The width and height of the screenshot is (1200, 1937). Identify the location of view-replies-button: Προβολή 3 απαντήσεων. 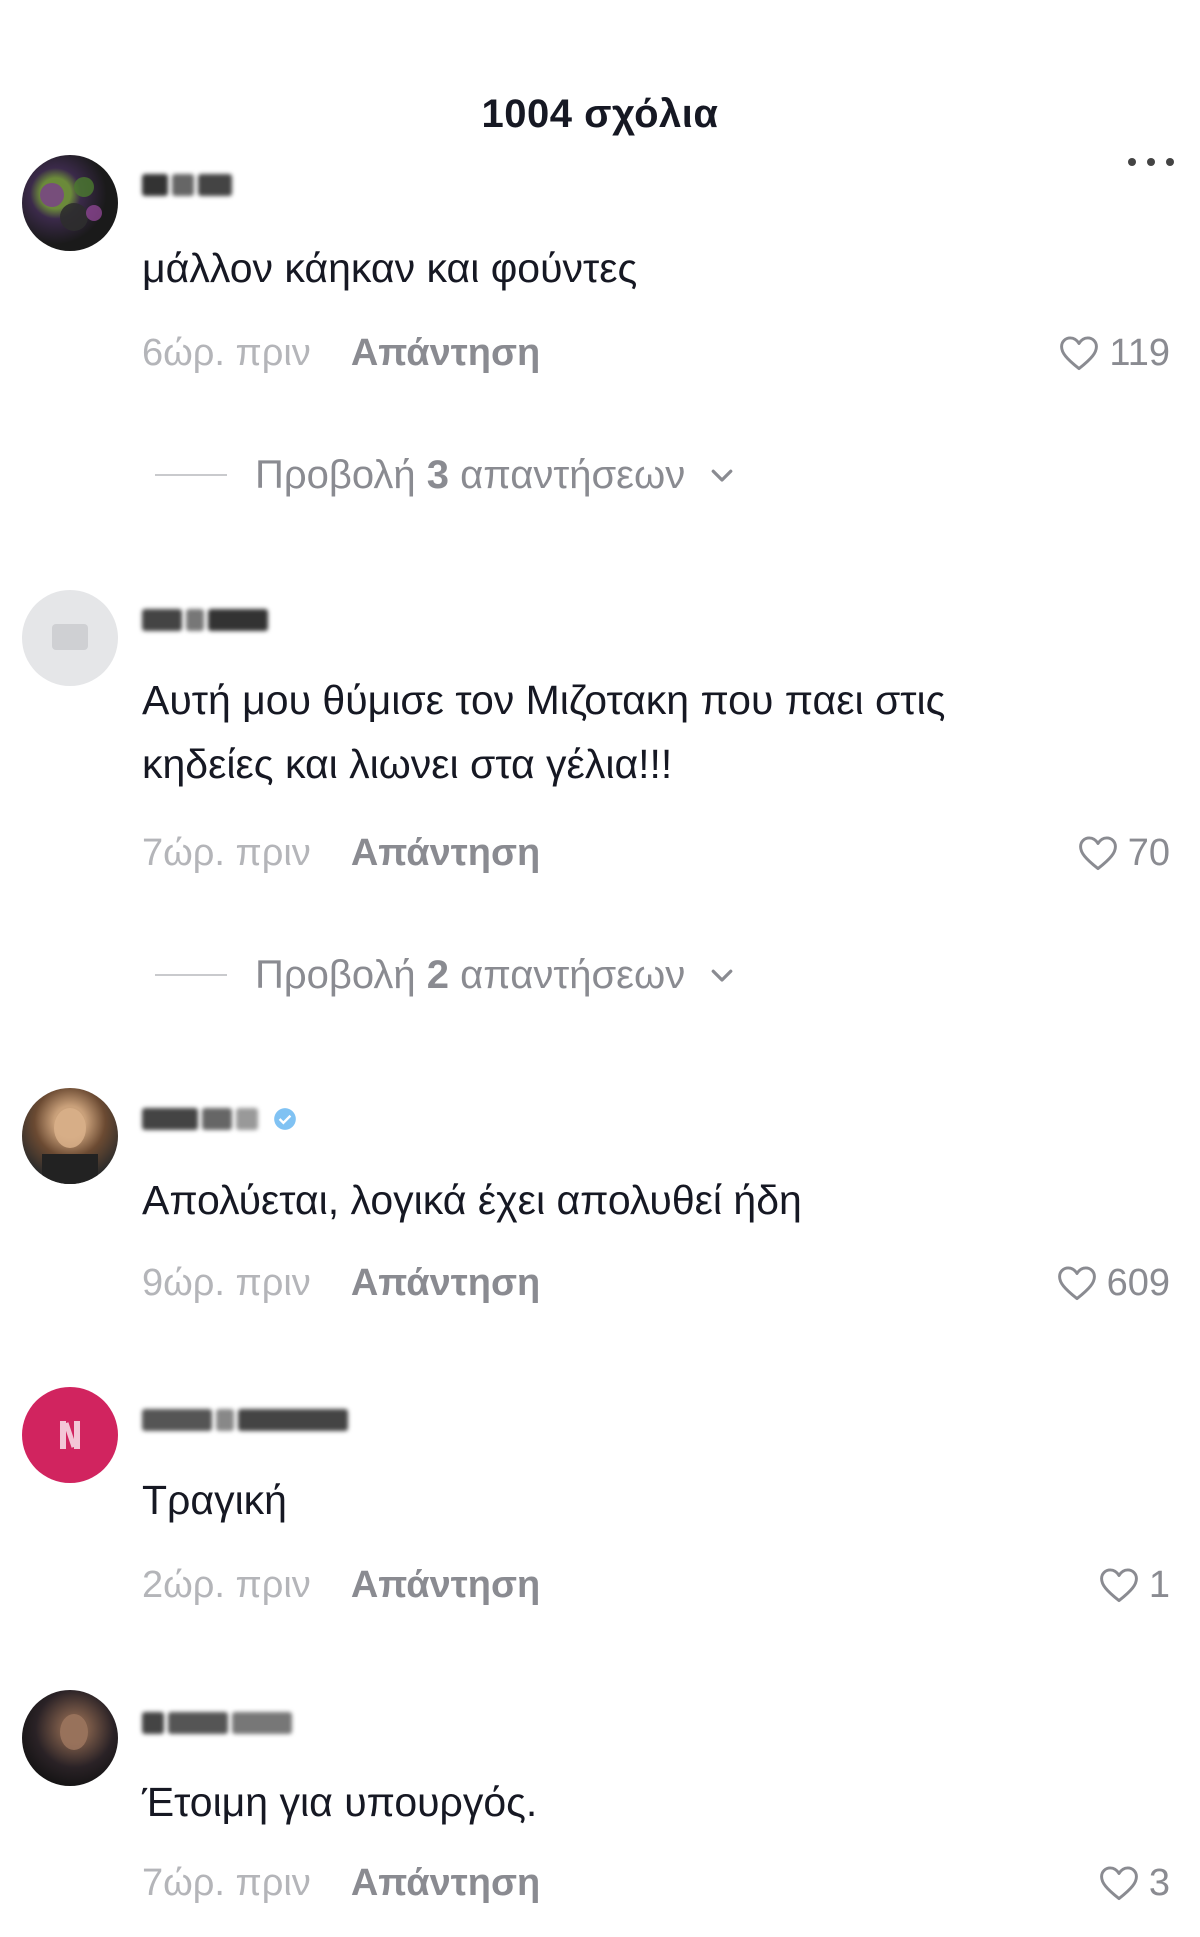
(446, 475).